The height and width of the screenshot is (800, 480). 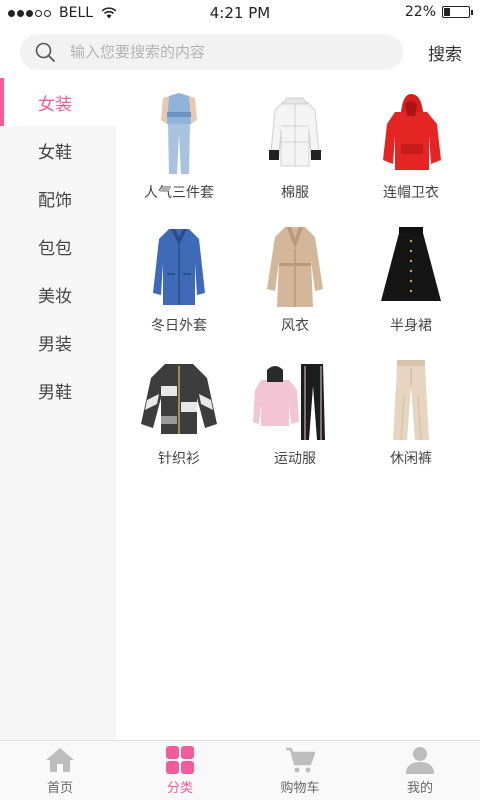 What do you see at coordinates (179, 459) in the screenshot?
I see `product-label: 针织衫` at bounding box center [179, 459].